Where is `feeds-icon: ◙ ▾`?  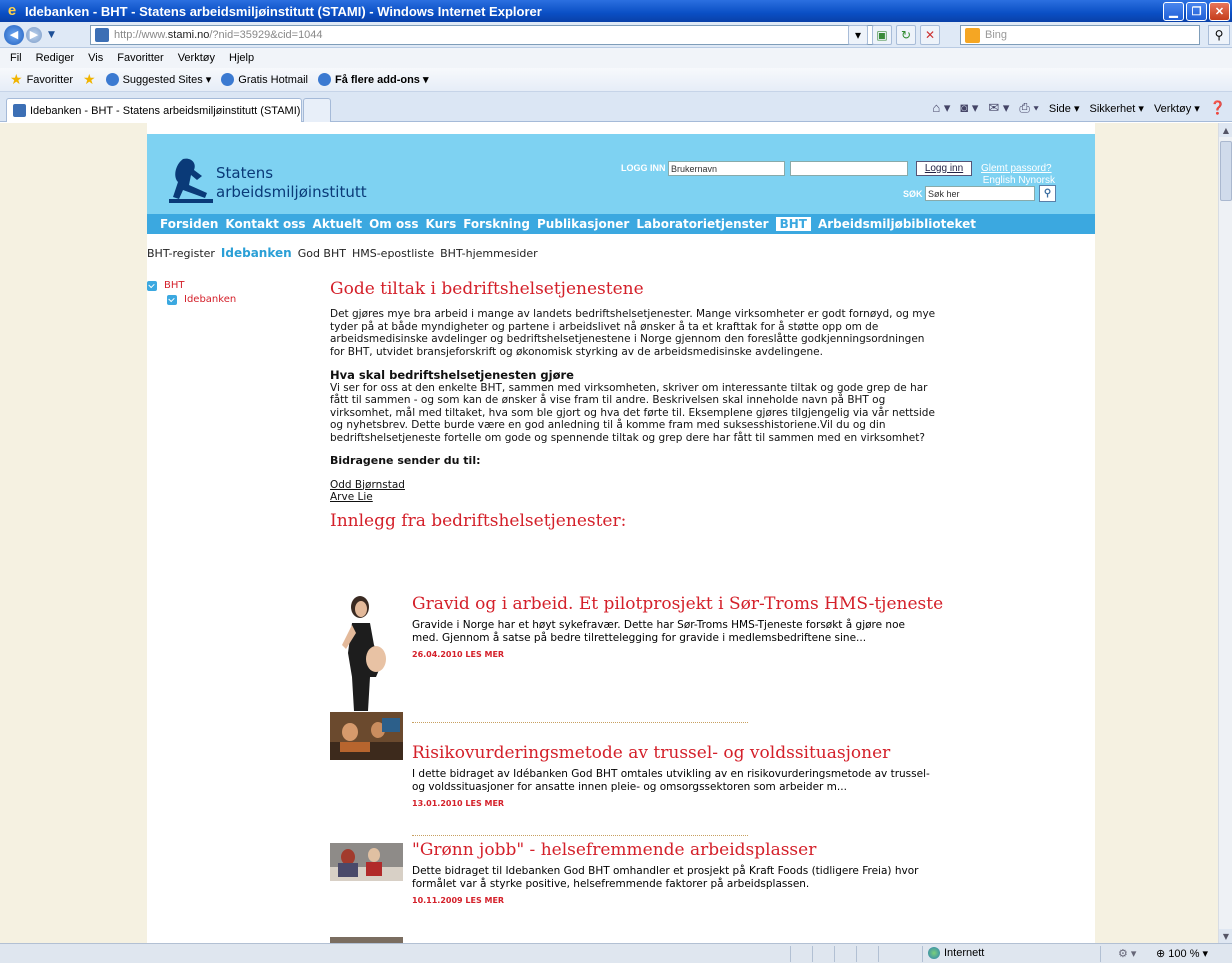
feeds-icon: ◙ ▾ is located at coordinates (969, 108).